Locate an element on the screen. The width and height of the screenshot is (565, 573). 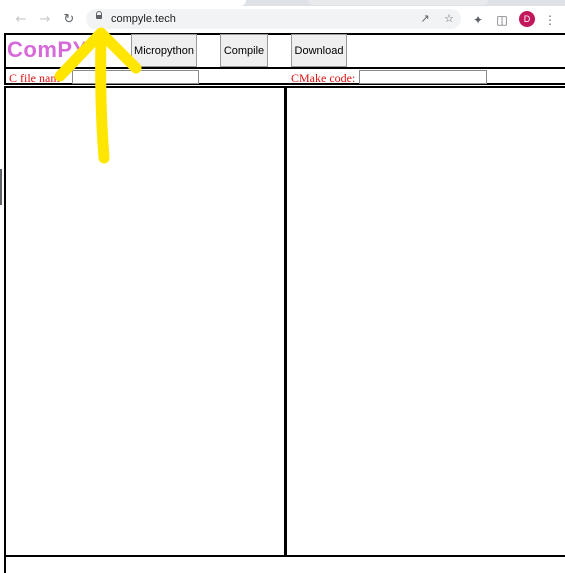
left-edge-rule is located at coordinates (1, 187).